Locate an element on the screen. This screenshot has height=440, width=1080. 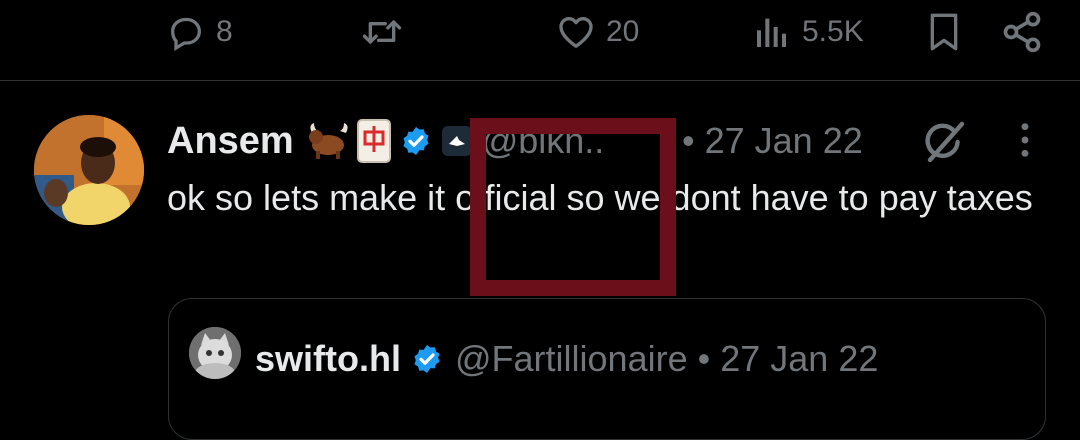
tweet-header: Ansem @blkn.. is located at coordinates (385, 141).